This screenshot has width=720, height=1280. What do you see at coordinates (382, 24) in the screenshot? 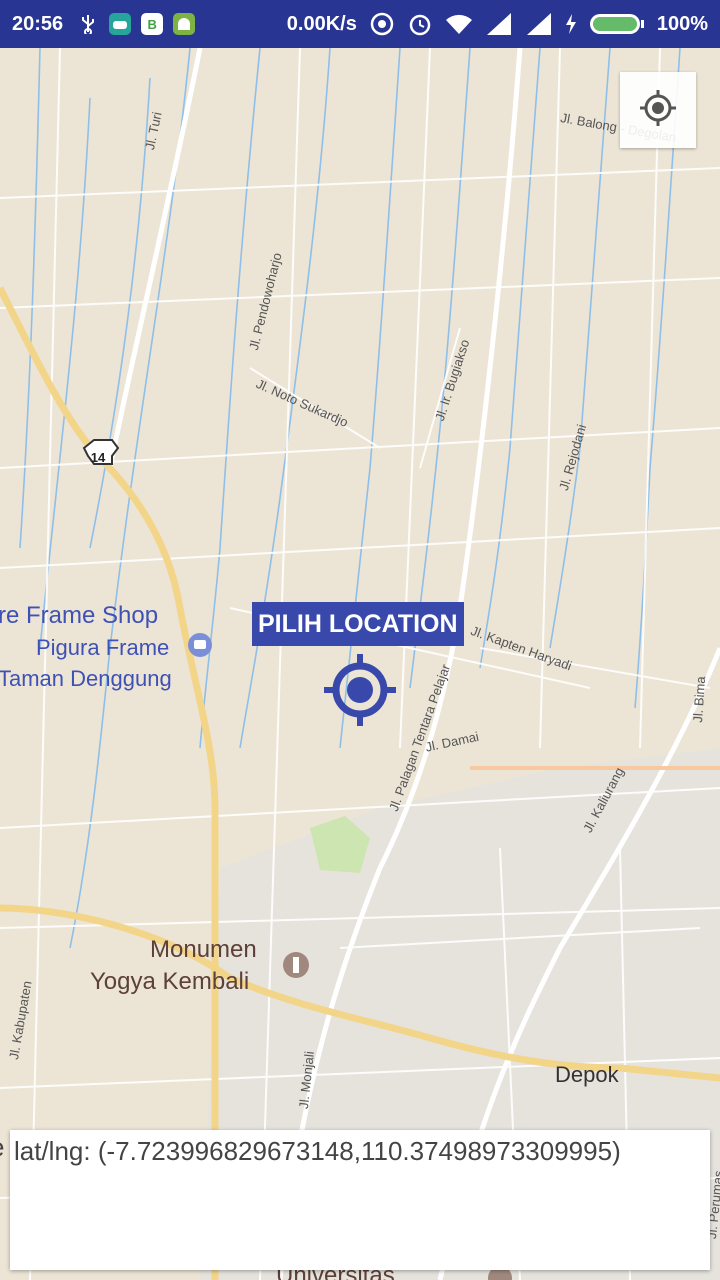
I see `hotspot-icon` at bounding box center [382, 24].